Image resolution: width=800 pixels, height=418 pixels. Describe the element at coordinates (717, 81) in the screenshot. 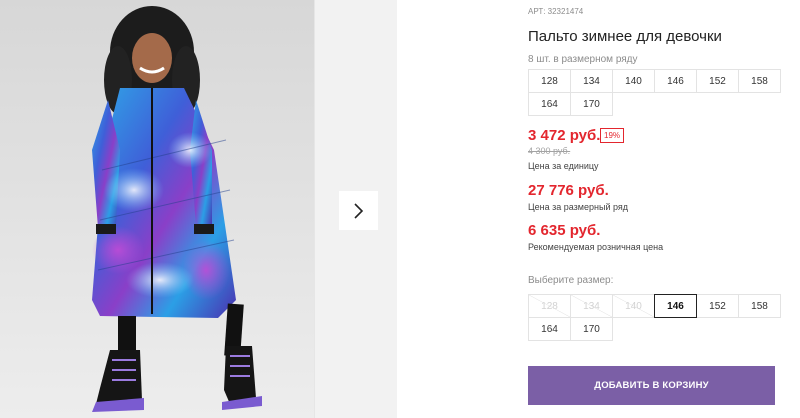

I see `size-row-cell: 152` at that location.